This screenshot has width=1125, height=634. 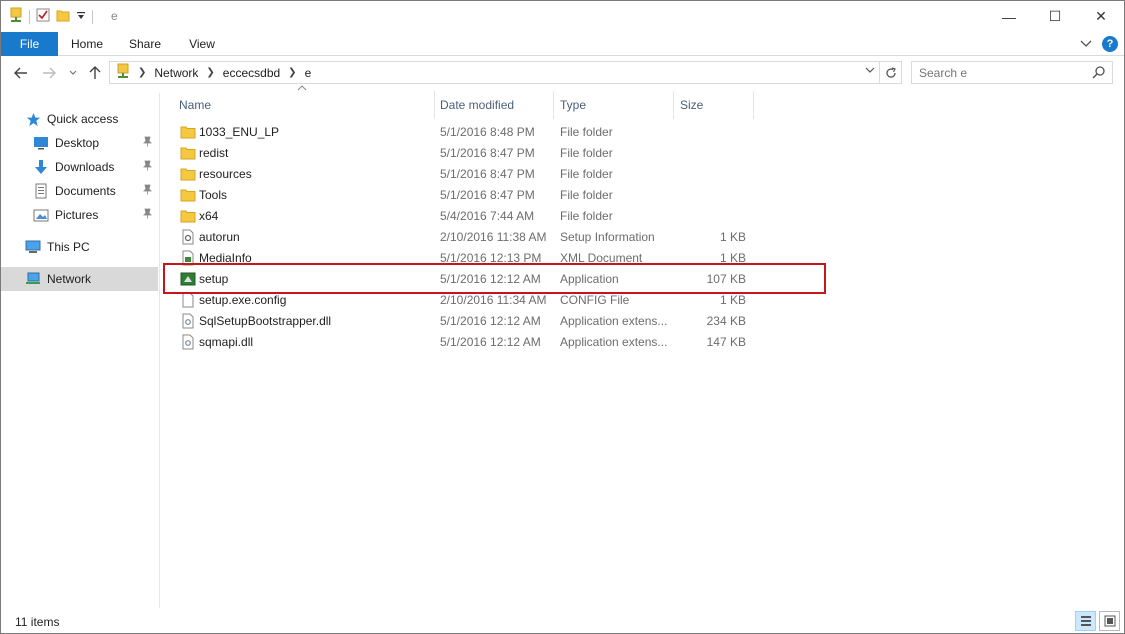 I want to click on search-icon, so click(x=1099, y=73).